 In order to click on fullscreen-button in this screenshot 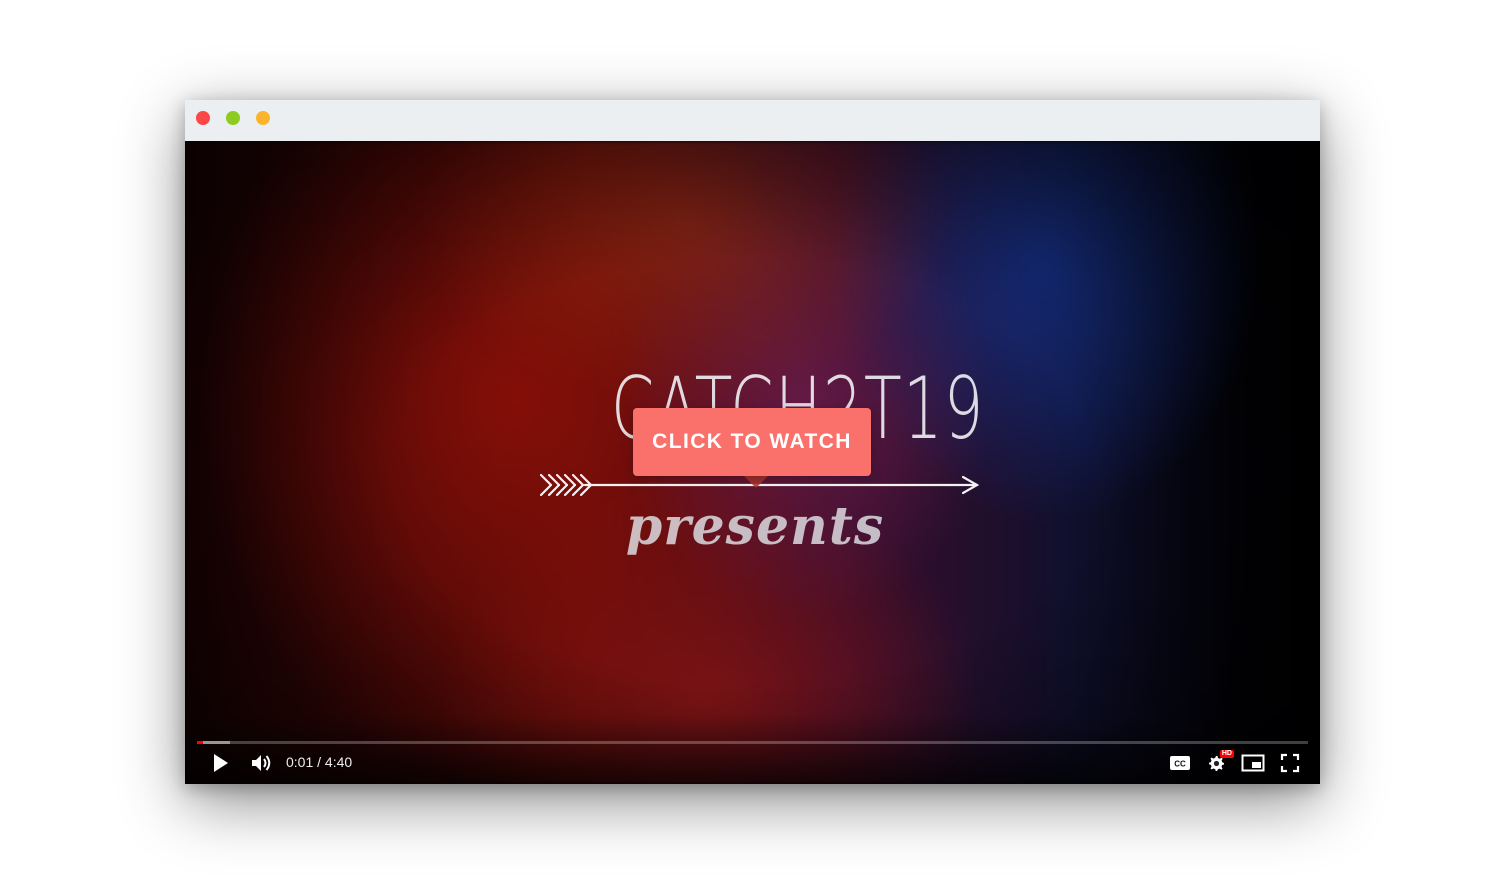, I will do `click(1290, 763)`.